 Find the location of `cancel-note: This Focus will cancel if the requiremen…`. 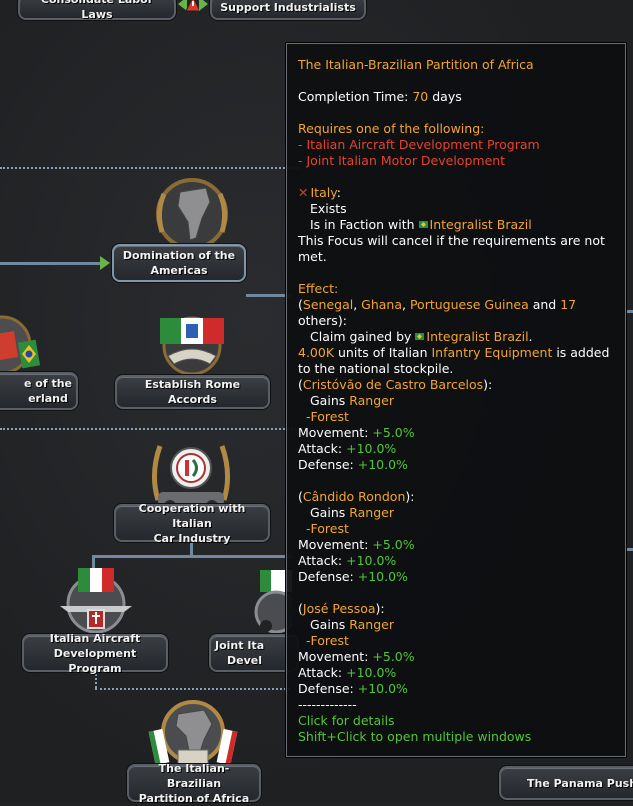

cancel-note: This Focus will cancel if the requiremen… is located at coordinates (451, 248).